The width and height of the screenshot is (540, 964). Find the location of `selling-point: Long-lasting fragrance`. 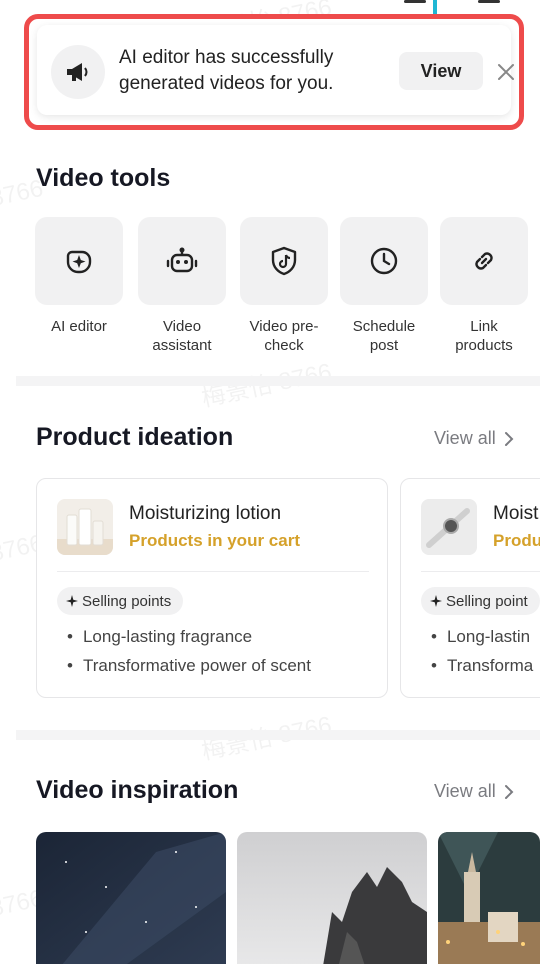

selling-point: Long-lasting fragrance is located at coordinates (159, 637).